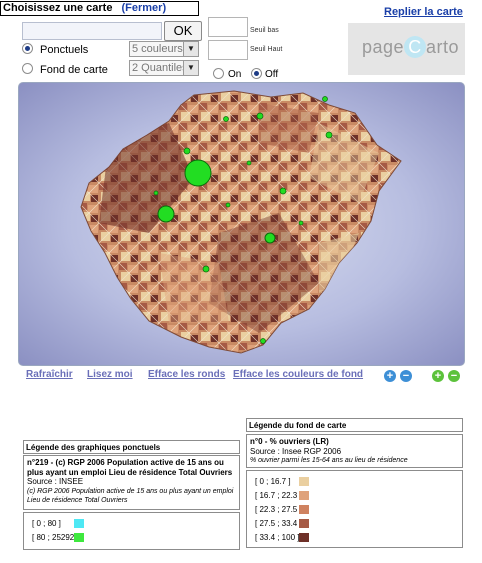  Describe the element at coordinates (390, 376) in the screenshot. I see `zoom-in-icon: +` at that location.